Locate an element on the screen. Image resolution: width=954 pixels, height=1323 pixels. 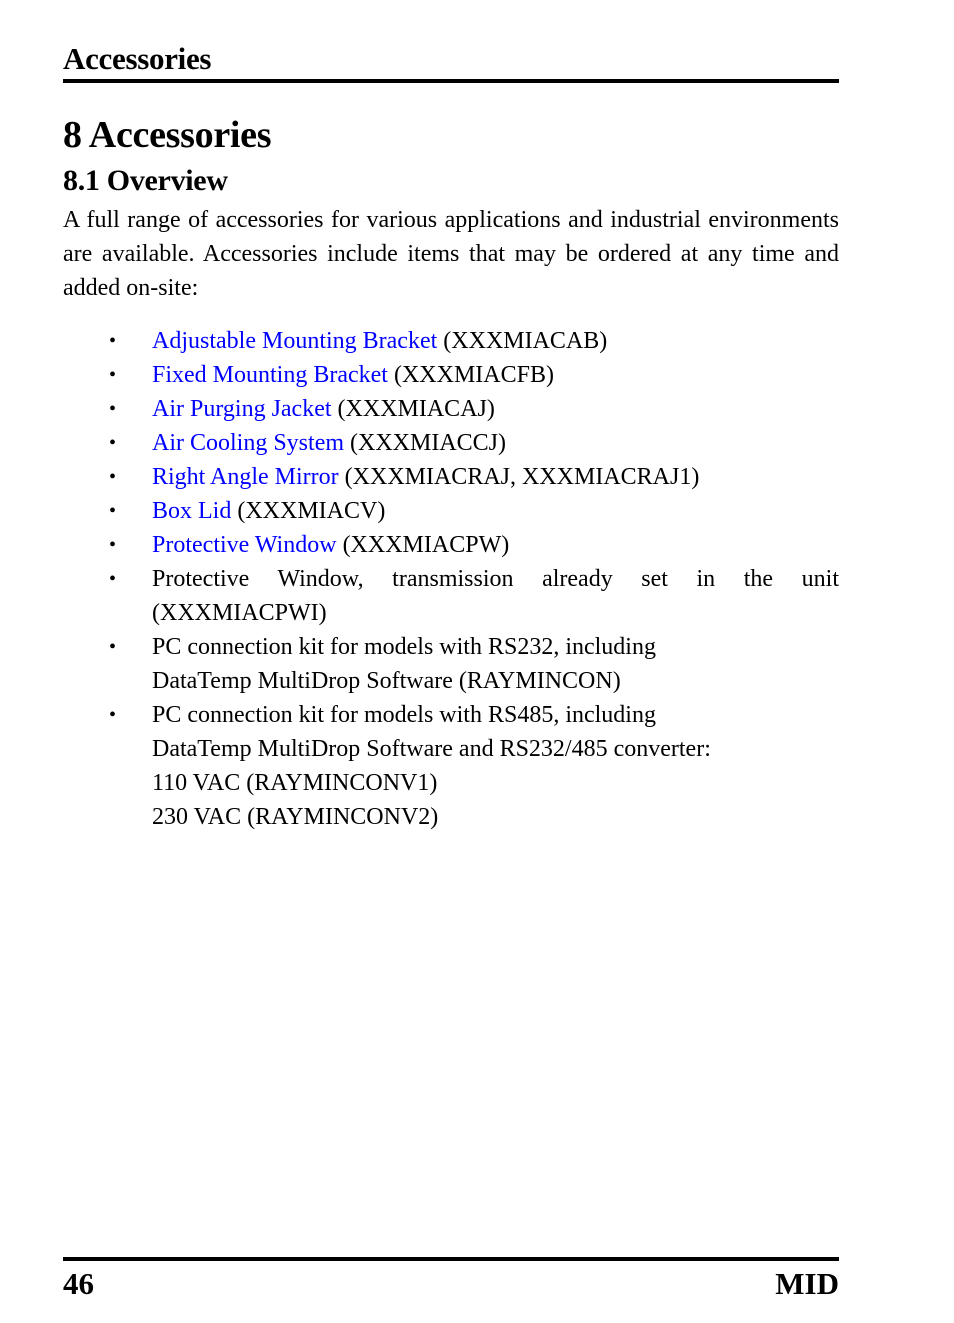
part-code: (XXXMIACAB) is located at coordinates (522, 341).